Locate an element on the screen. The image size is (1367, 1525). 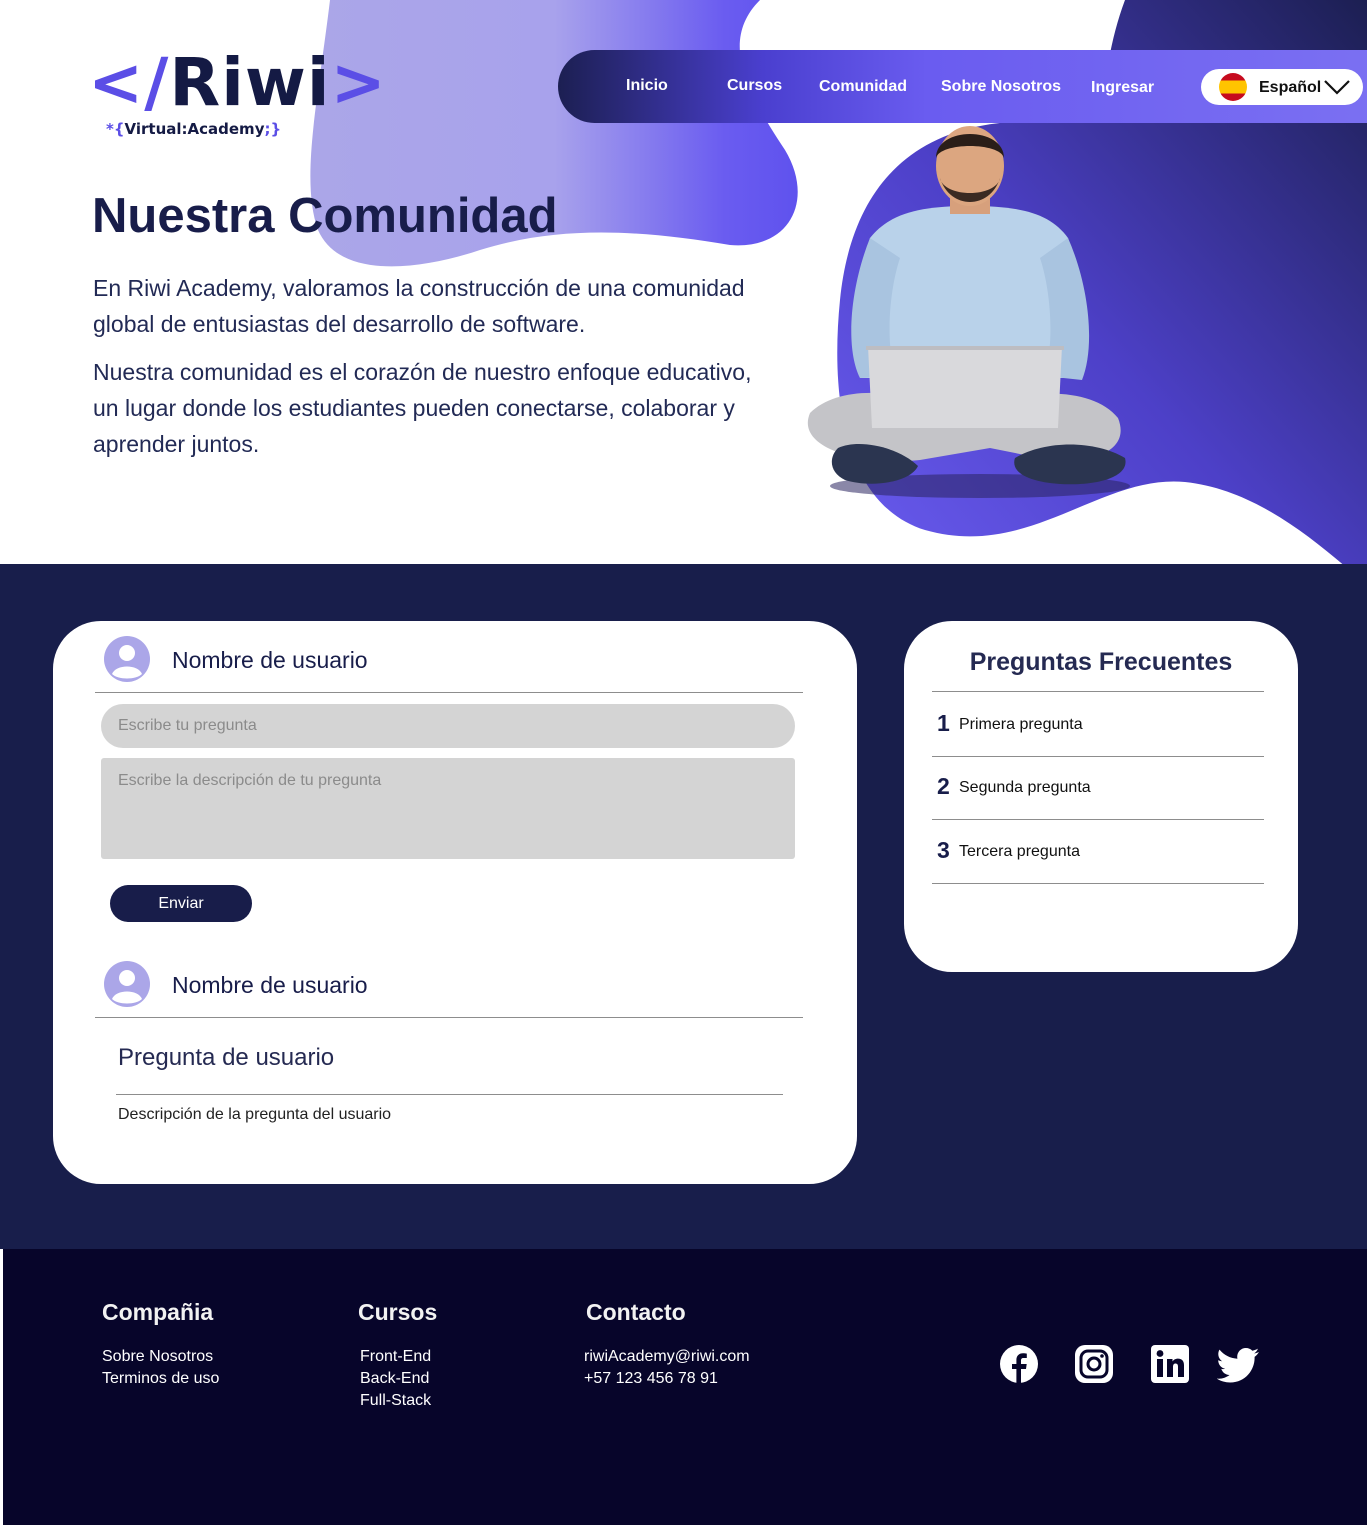
post-username: Nombre de usuario is located at coordinates (270, 985).